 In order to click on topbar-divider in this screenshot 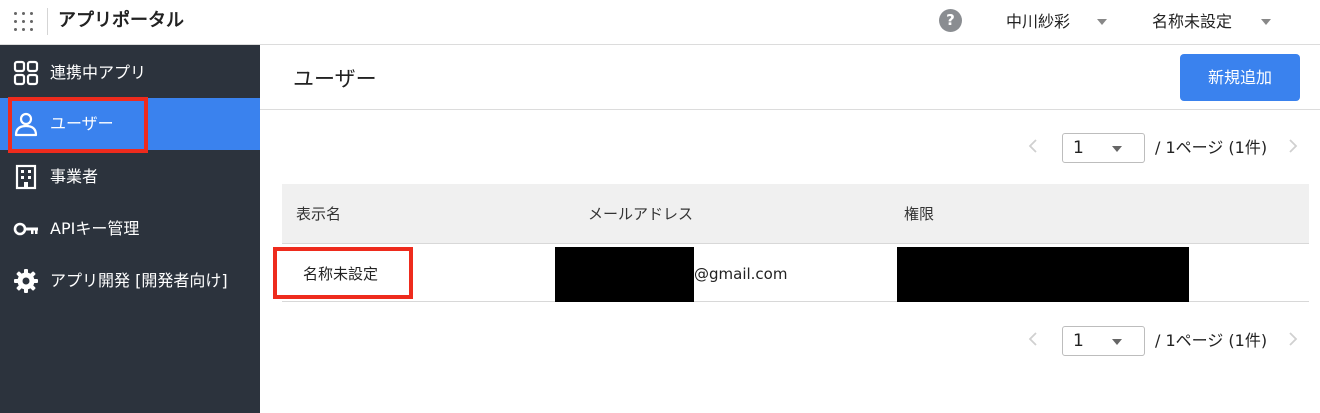, I will do `click(47, 21)`.